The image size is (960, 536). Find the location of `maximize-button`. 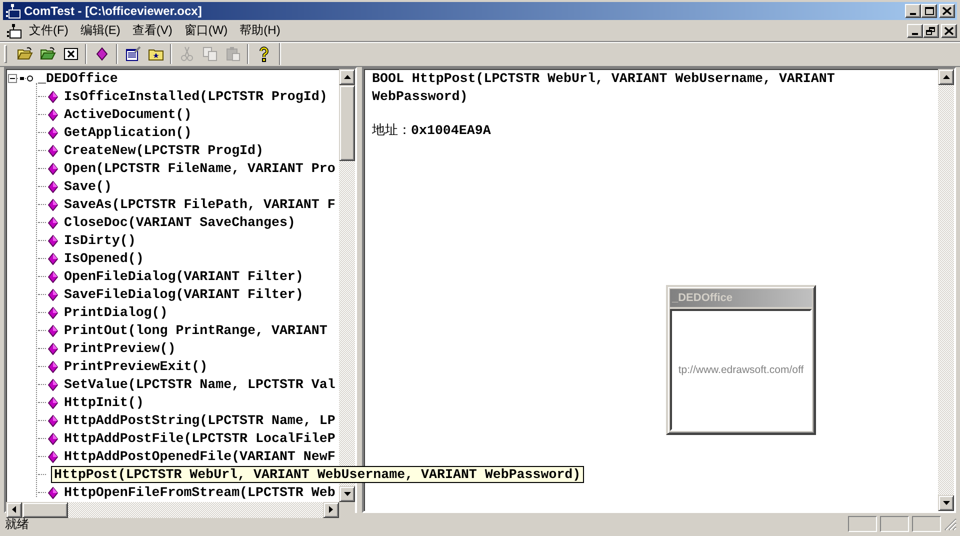

maximize-button is located at coordinates (929, 11).